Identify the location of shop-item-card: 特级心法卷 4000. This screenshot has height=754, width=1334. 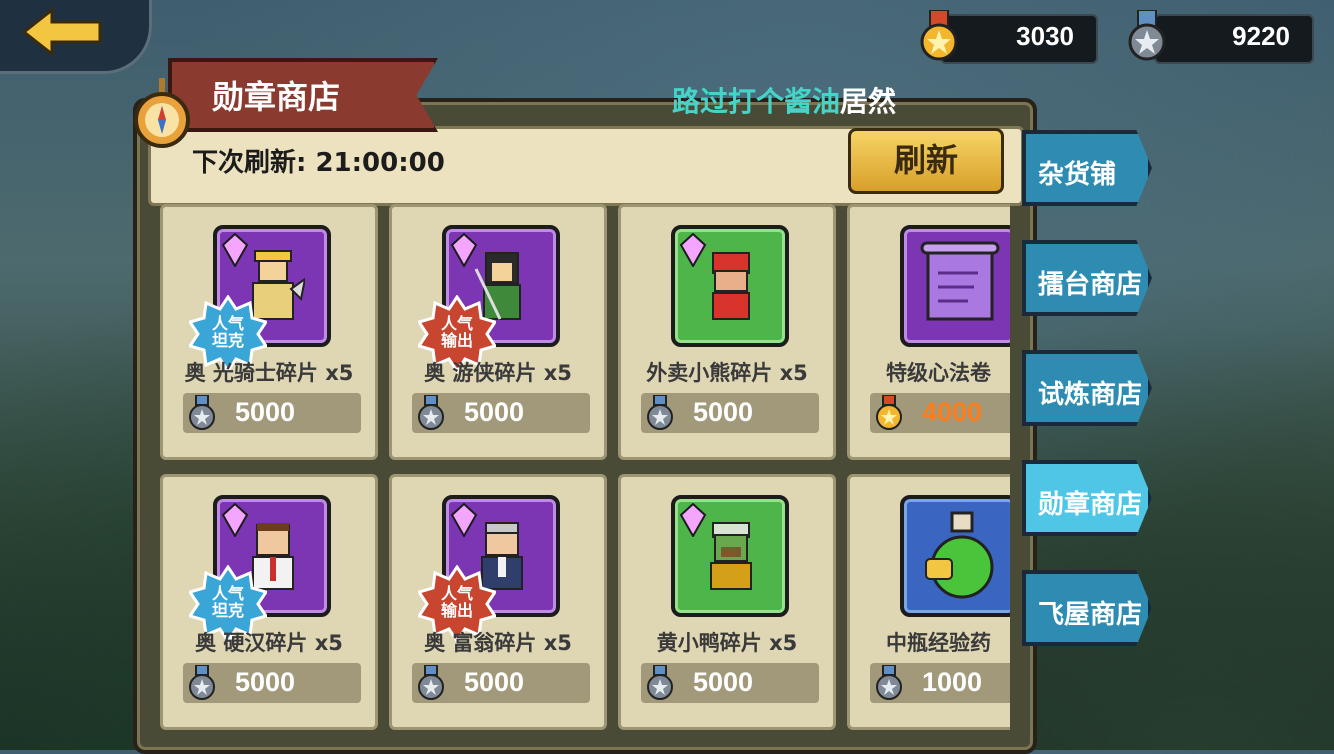
(928, 332).